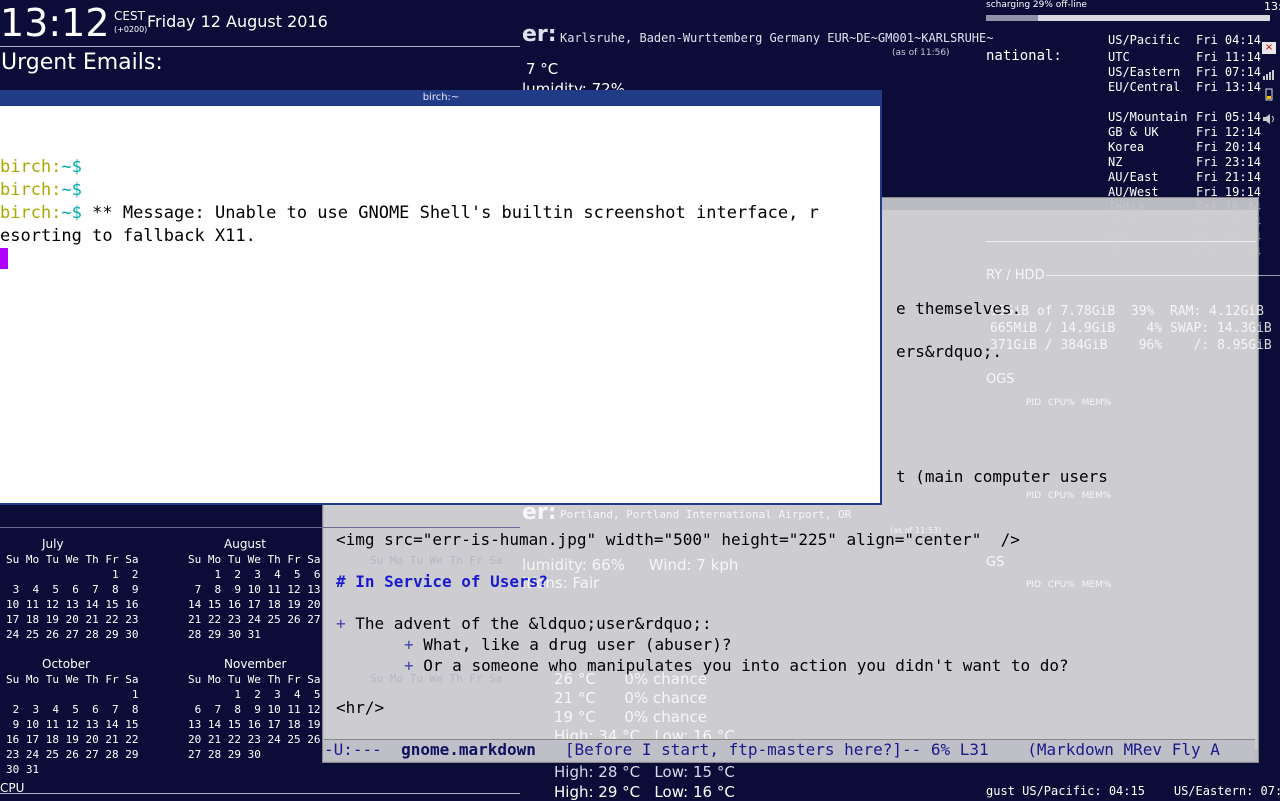 Image resolution: width=1280 pixels, height=801 pixels. What do you see at coordinates (1012, 18) in the screenshot?
I see `battery-bar-fill` at bounding box center [1012, 18].